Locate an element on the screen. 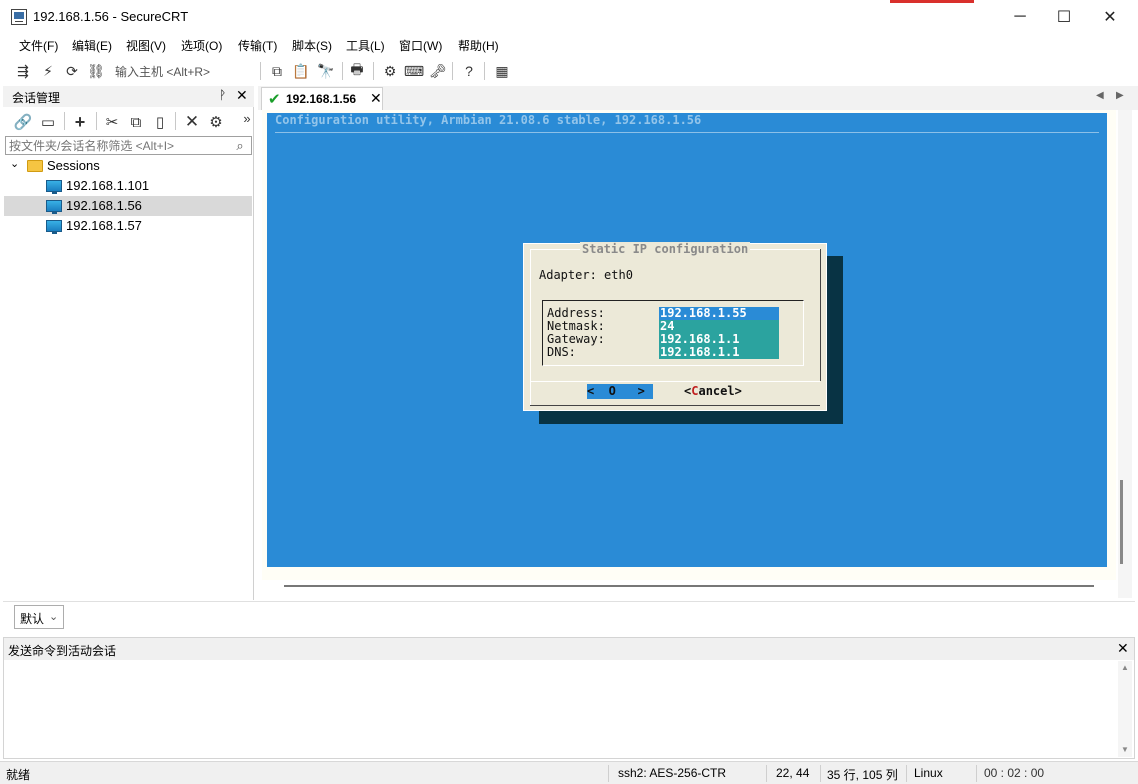 The height and width of the screenshot is (784, 1138). title-bar: 192.168.1.56 - SecureCRT ─ ☐ ✕ is located at coordinates (569, 17).